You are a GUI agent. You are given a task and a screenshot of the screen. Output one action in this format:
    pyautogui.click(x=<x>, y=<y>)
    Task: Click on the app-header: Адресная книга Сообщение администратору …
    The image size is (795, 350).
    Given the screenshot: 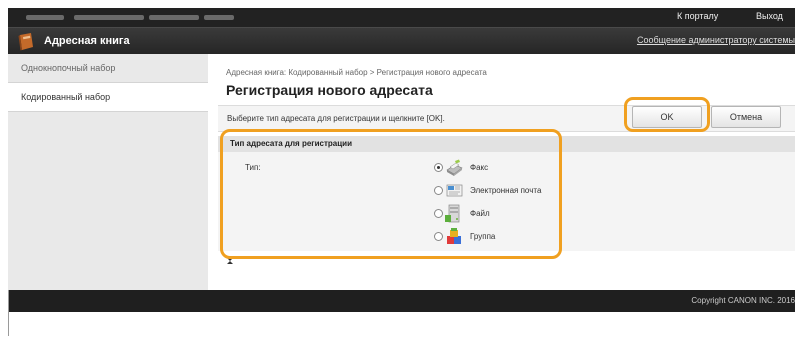 What is the action you would take?
    pyautogui.click(x=401, y=40)
    